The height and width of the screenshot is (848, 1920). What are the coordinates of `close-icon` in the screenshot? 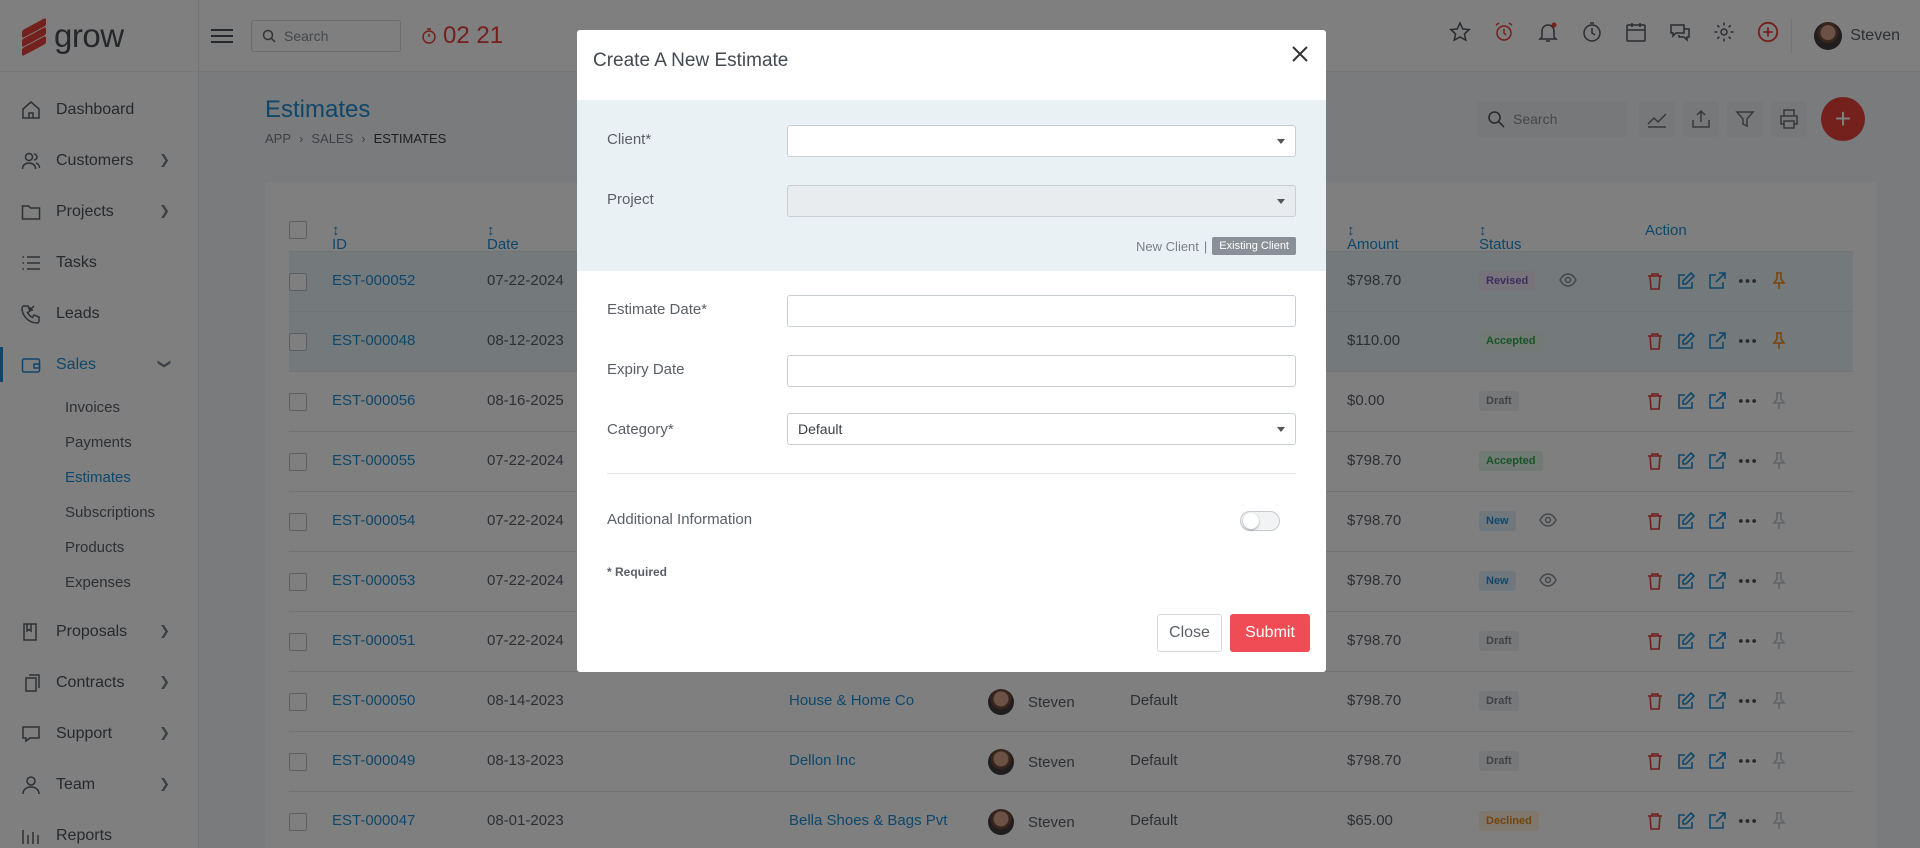 It's located at (1300, 54).